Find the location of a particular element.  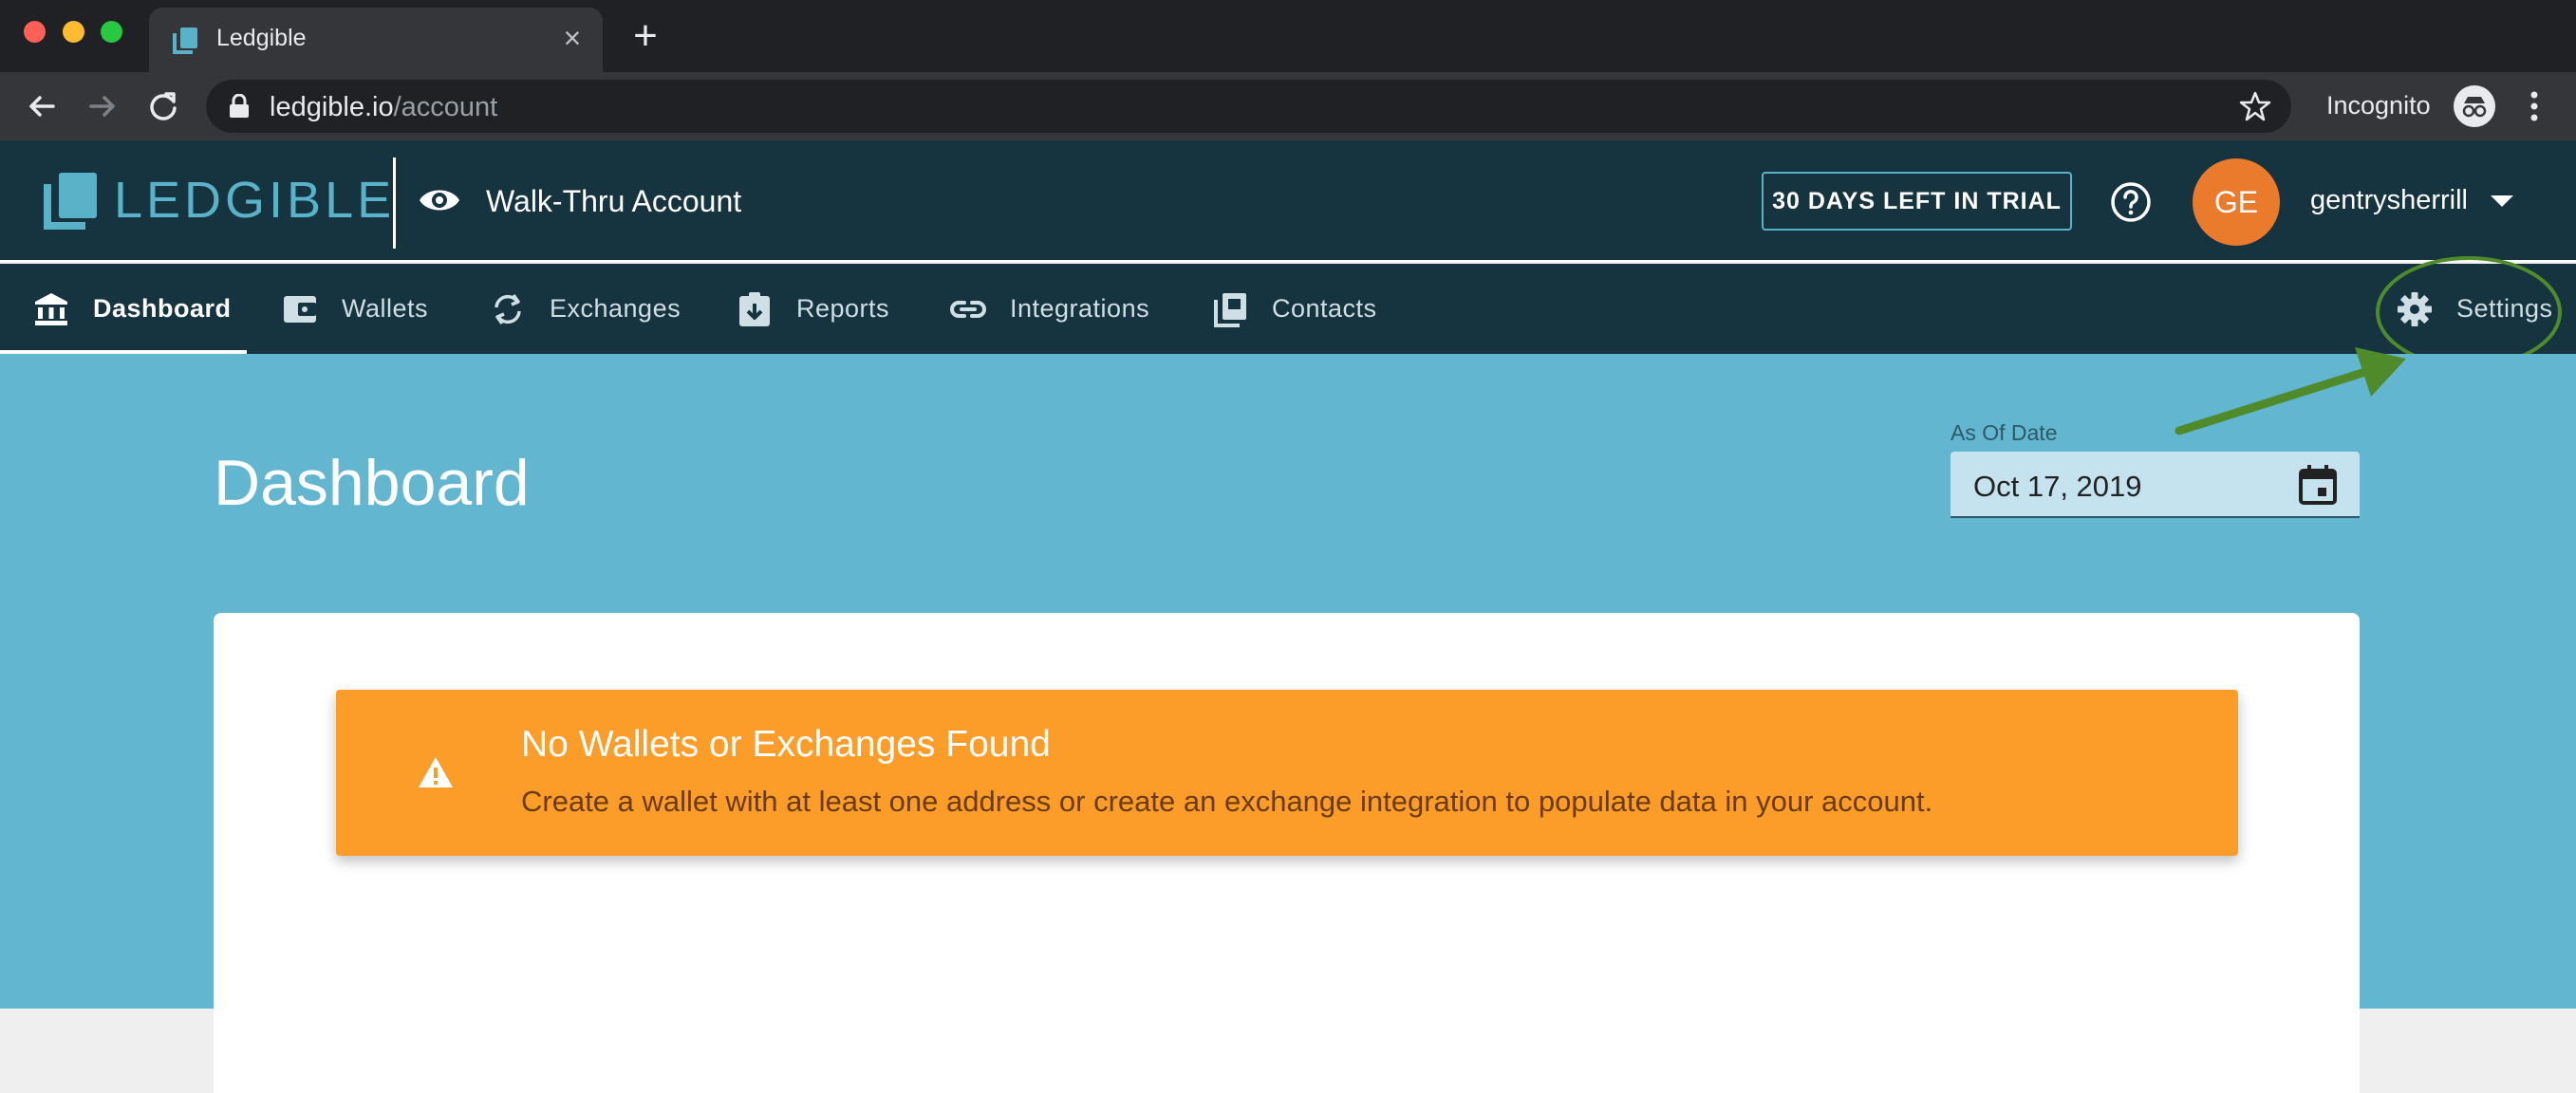

forward-icon is located at coordinates (102, 106).